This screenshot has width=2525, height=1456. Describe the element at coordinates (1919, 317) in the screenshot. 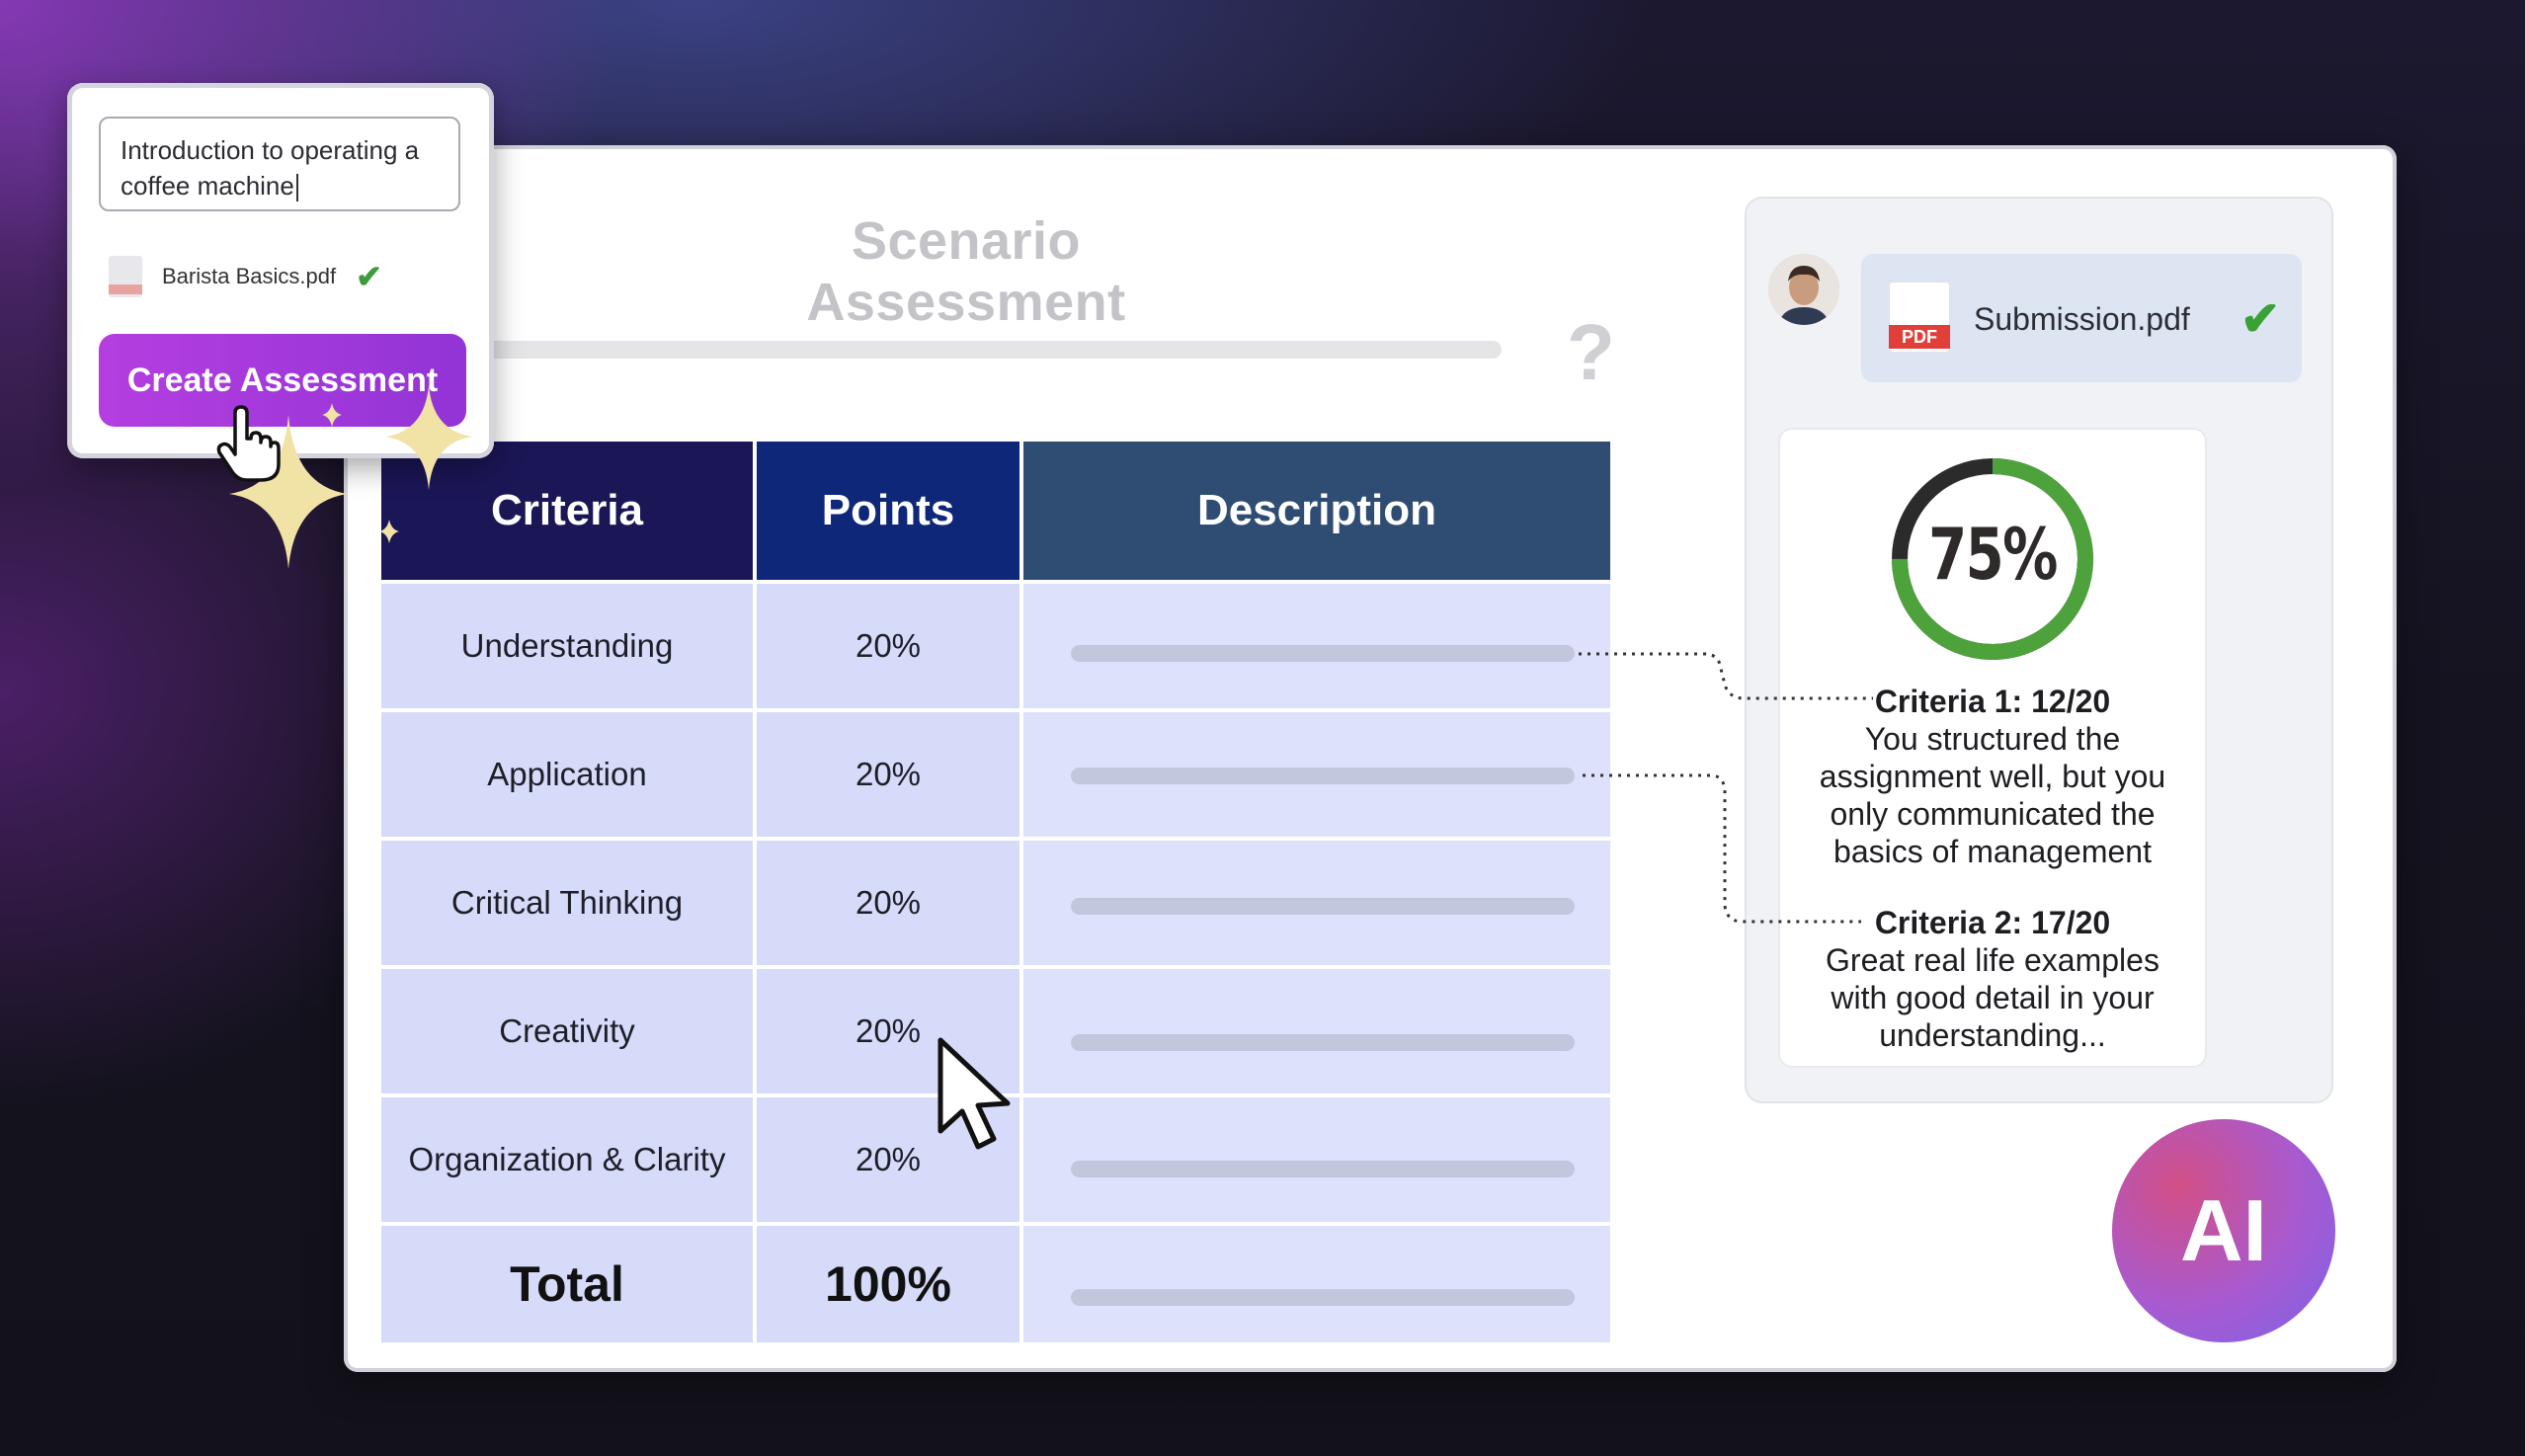

I see `pdf-file-icon: PDF` at that location.